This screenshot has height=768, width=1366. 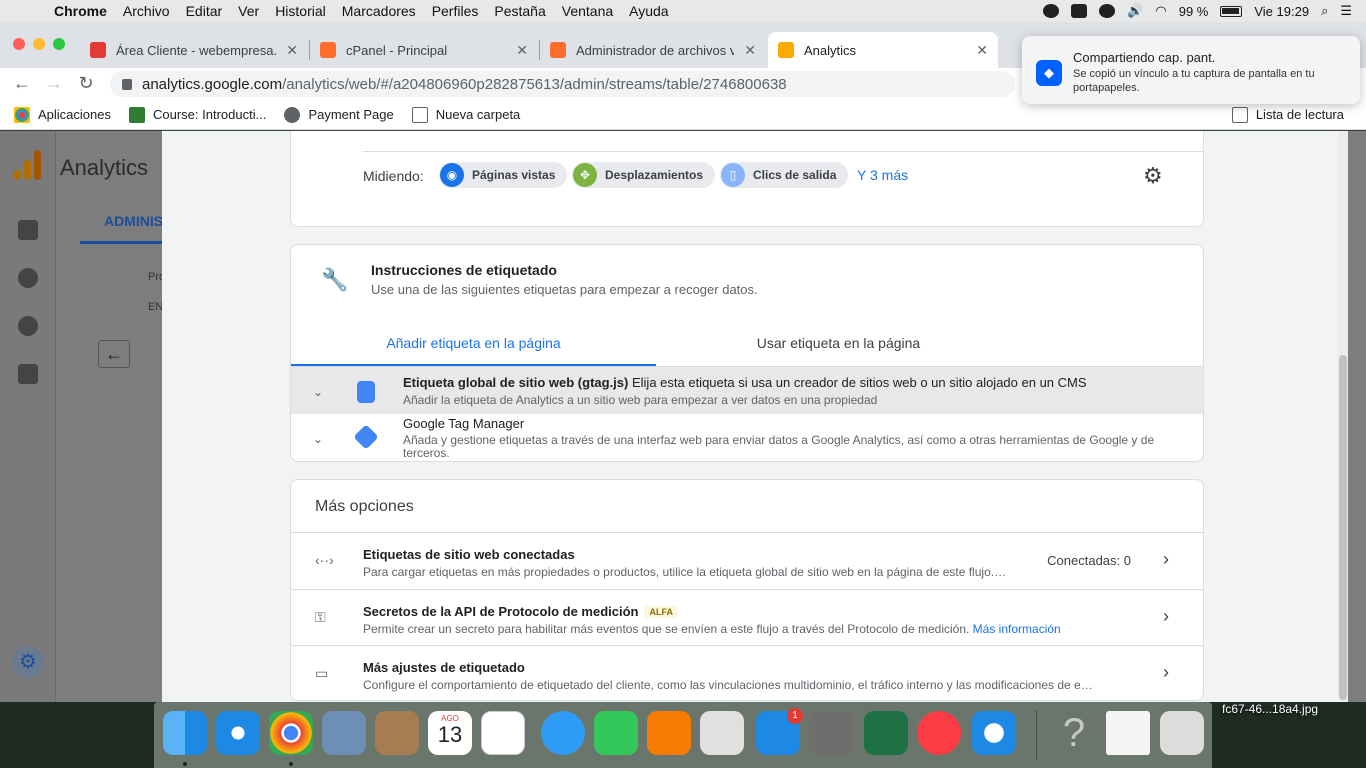 What do you see at coordinates (397, 733) in the screenshot?
I see `contacts-icon` at bounding box center [397, 733].